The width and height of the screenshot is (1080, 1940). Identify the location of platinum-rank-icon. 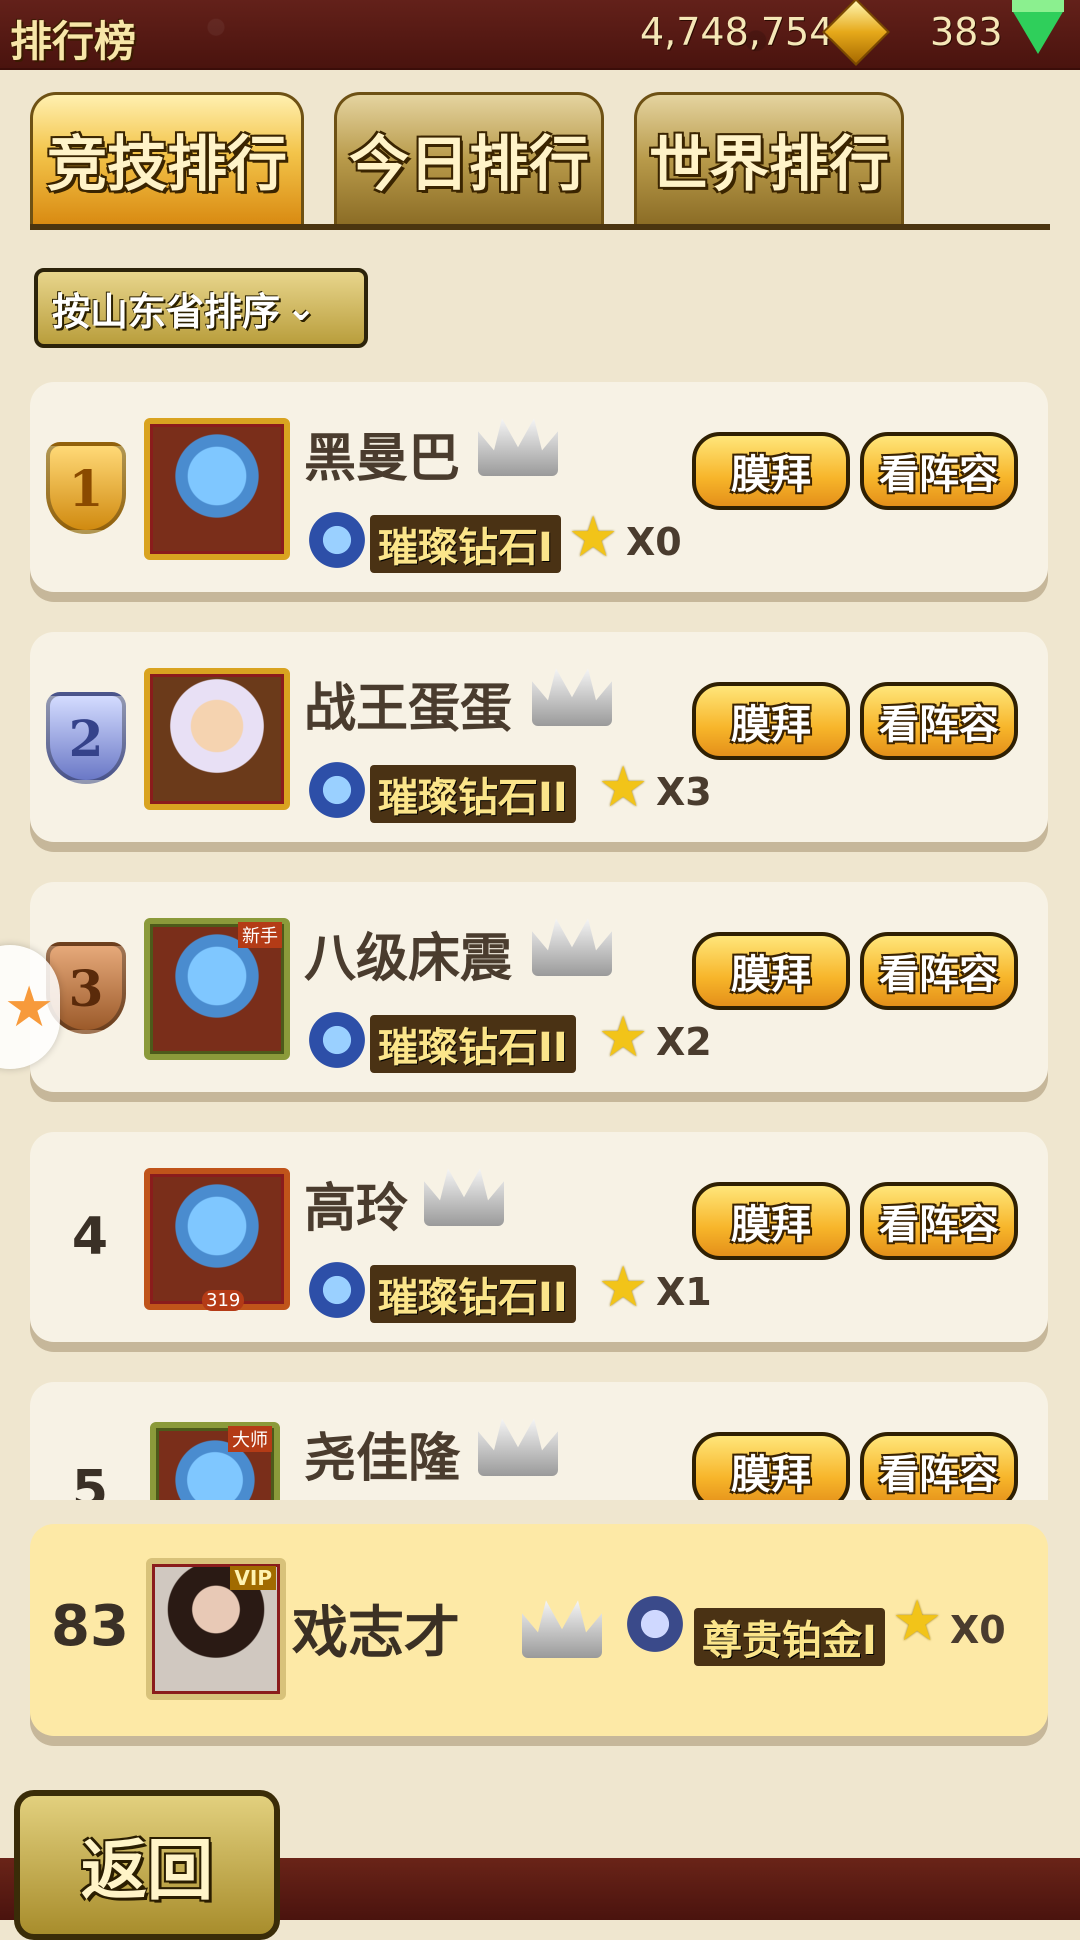
(655, 1624).